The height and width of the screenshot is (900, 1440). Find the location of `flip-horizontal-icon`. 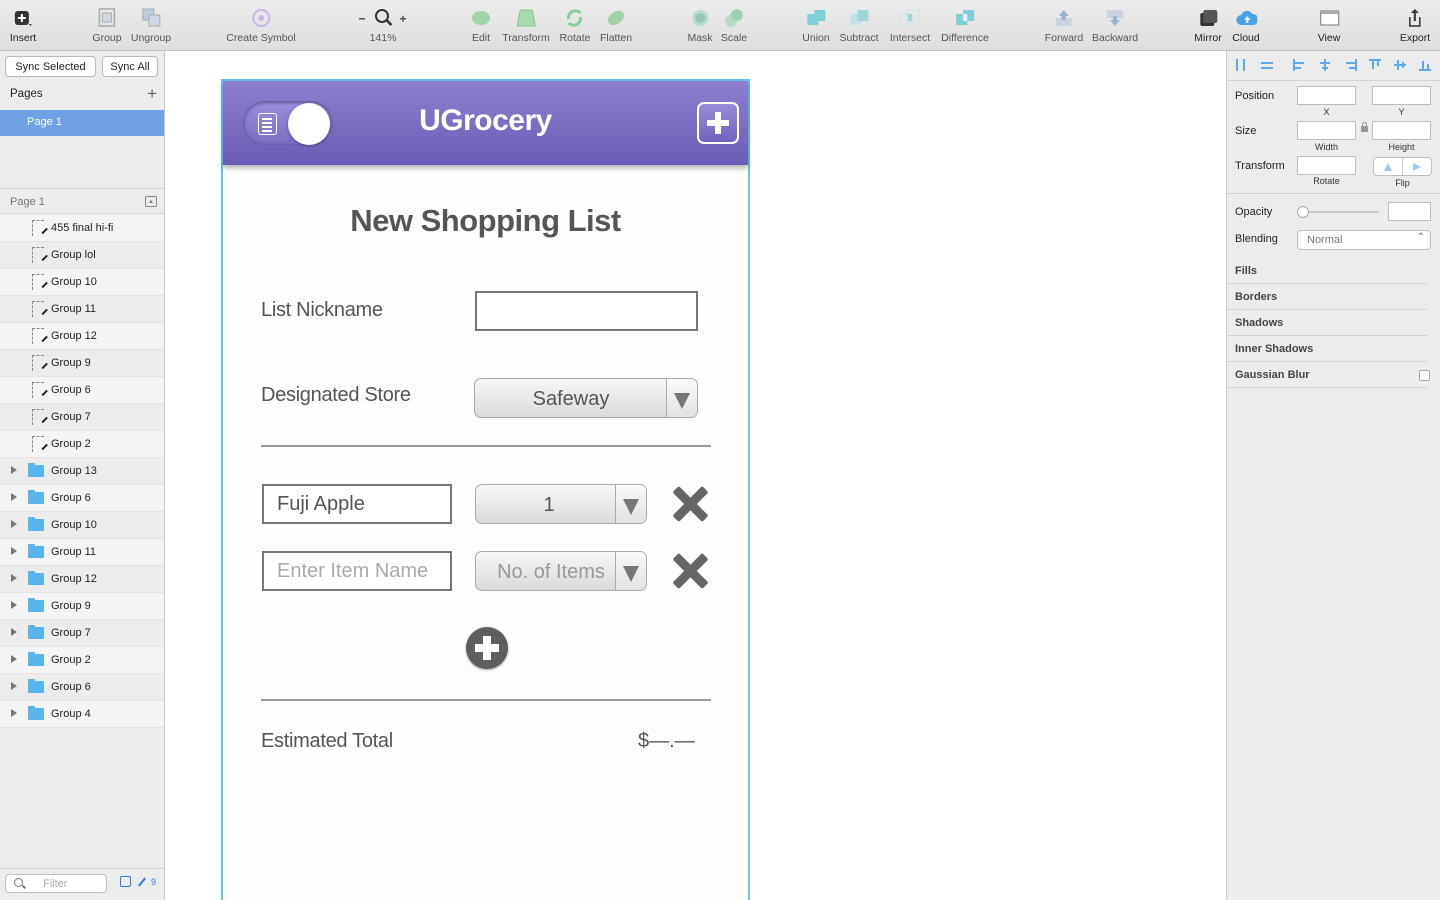

flip-horizontal-icon is located at coordinates (1388, 166).